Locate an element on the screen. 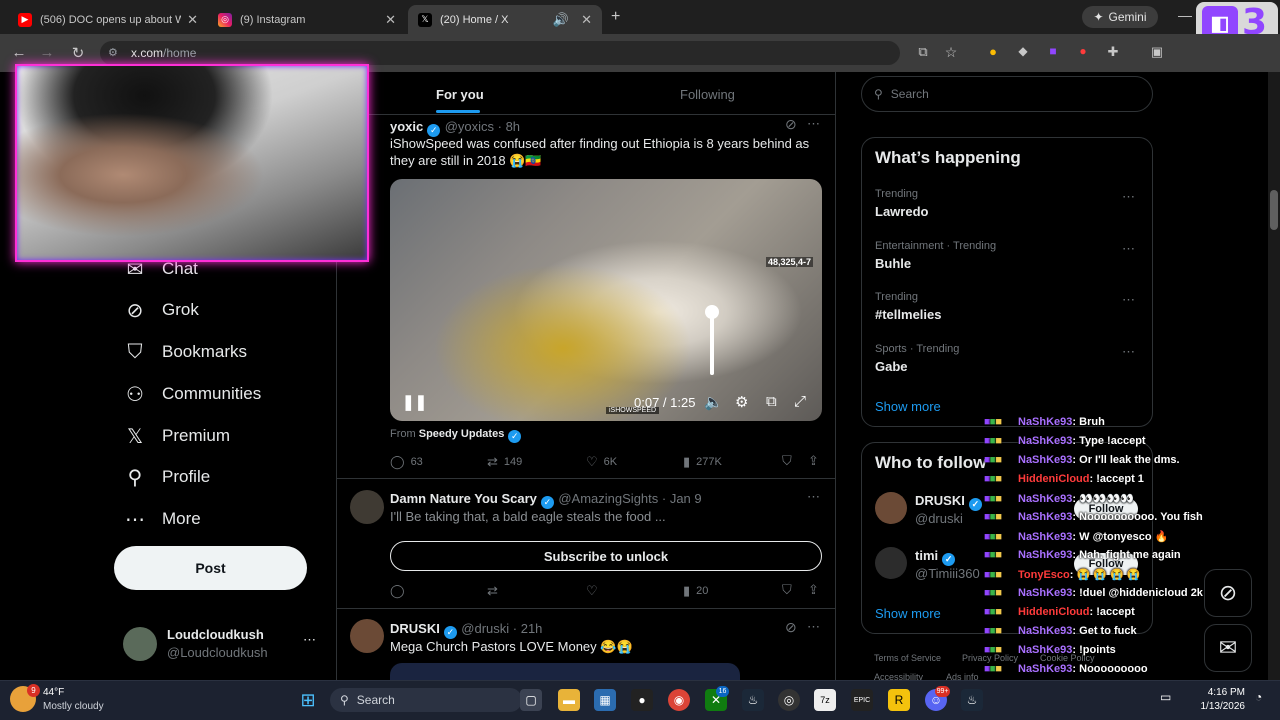 Image resolution: width=1280 pixels, height=720 pixels. install-app-icon: ⧉ is located at coordinates (923, 52).